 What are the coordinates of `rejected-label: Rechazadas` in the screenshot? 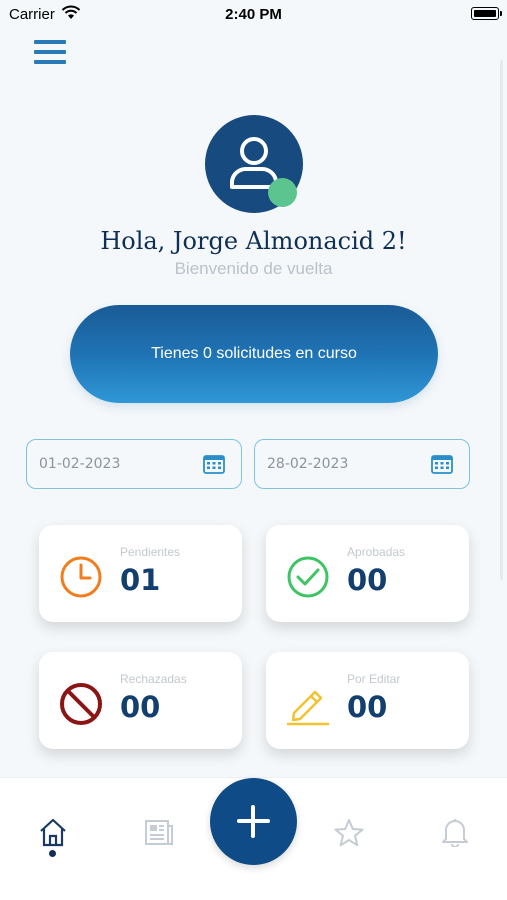 It's located at (153, 679).